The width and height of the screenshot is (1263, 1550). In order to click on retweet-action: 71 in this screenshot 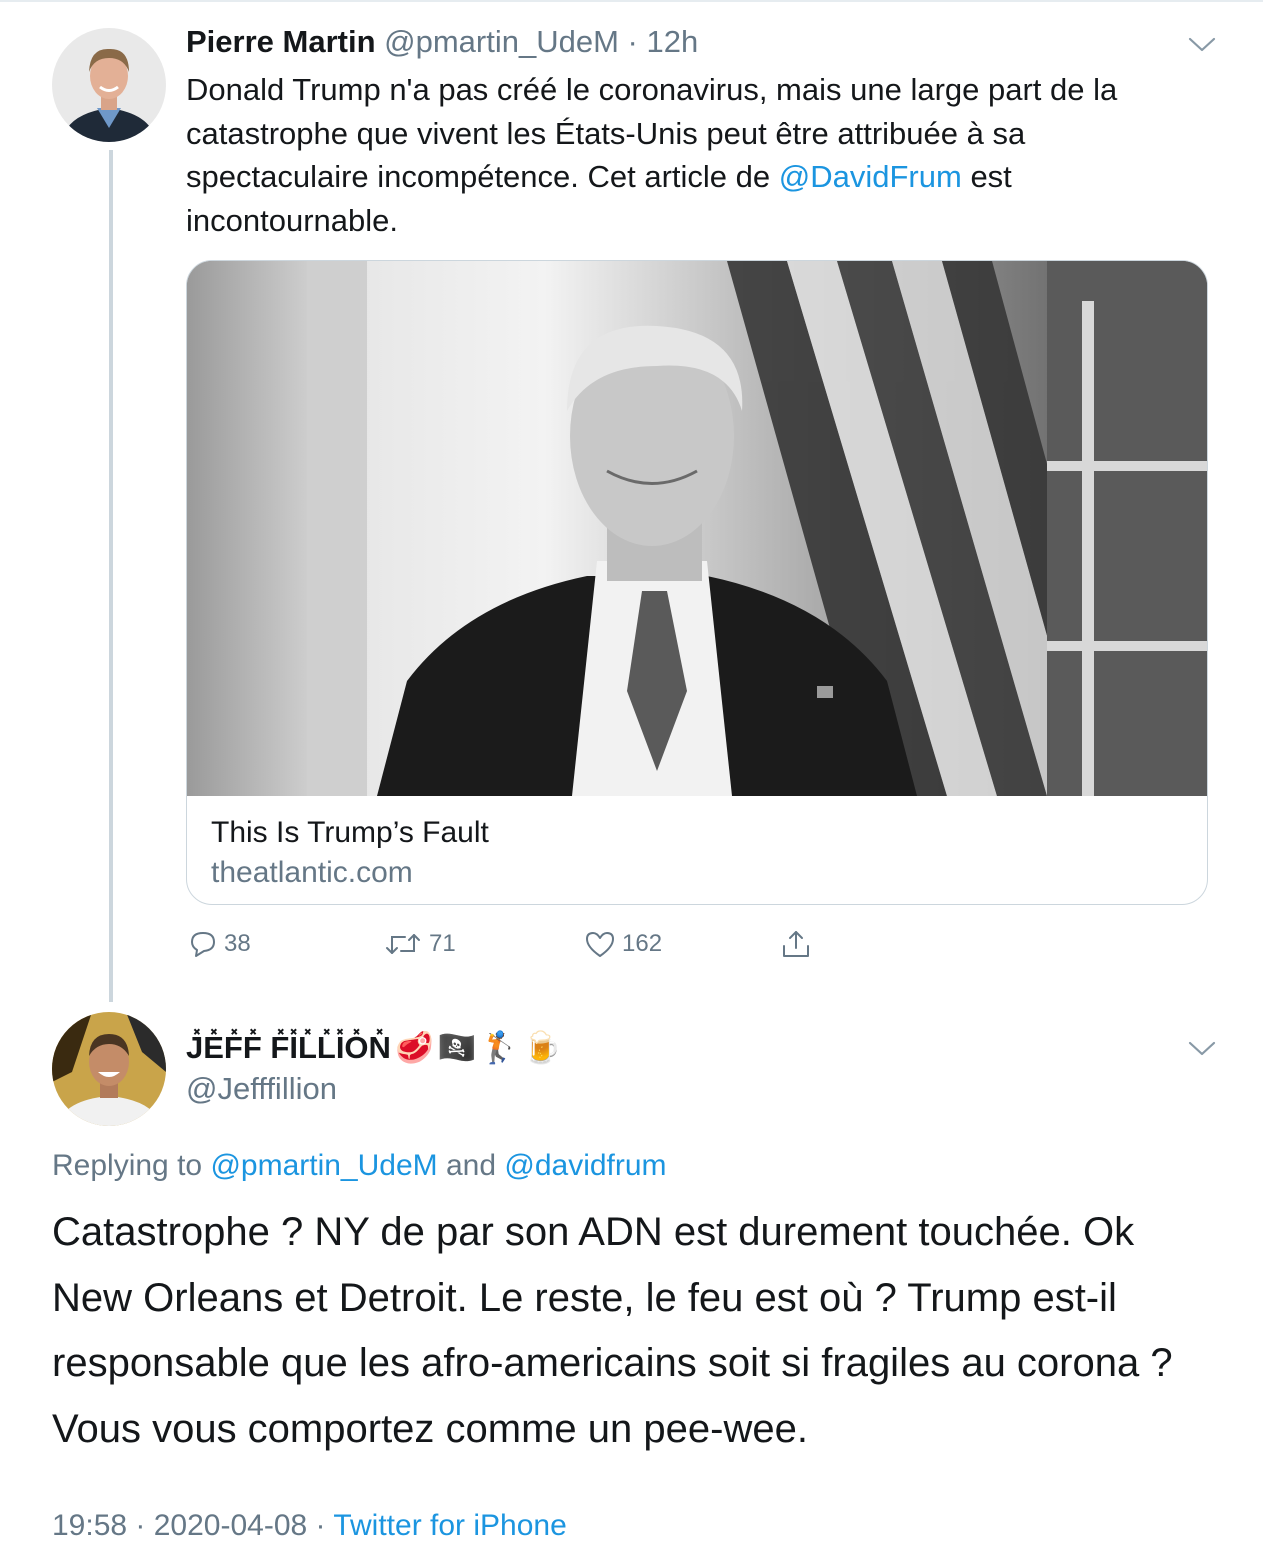, I will do `click(419, 944)`.